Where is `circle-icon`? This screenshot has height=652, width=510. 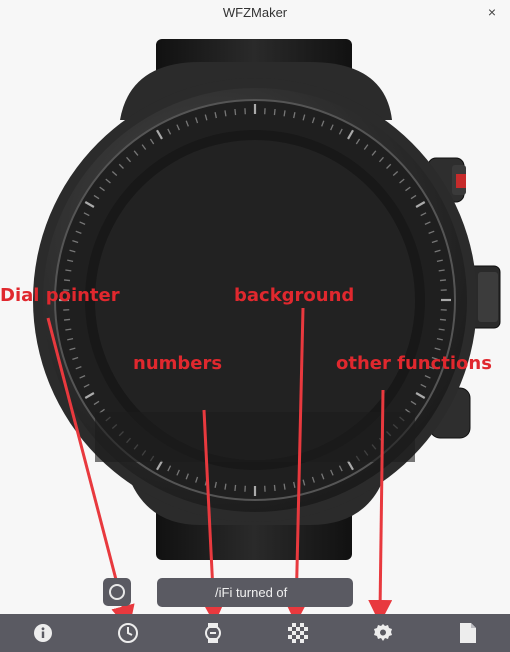 circle-icon is located at coordinates (117, 592).